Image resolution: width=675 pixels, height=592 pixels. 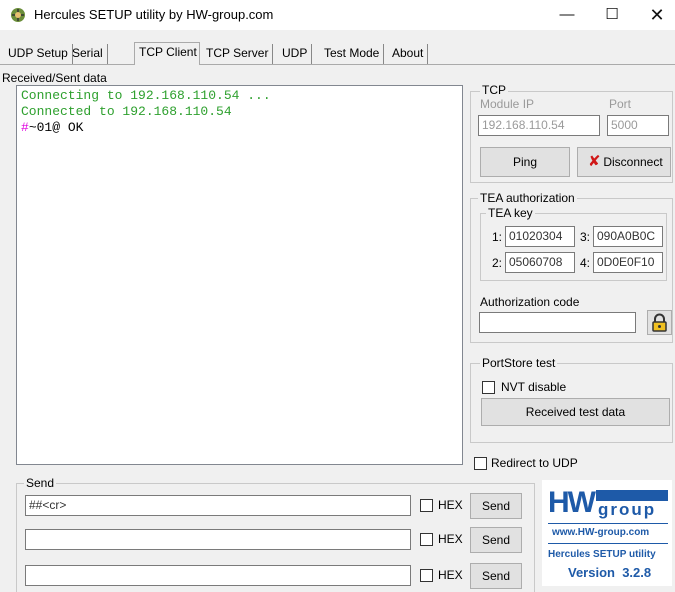 I want to click on tab-udp: UDP, so click(x=295, y=54).